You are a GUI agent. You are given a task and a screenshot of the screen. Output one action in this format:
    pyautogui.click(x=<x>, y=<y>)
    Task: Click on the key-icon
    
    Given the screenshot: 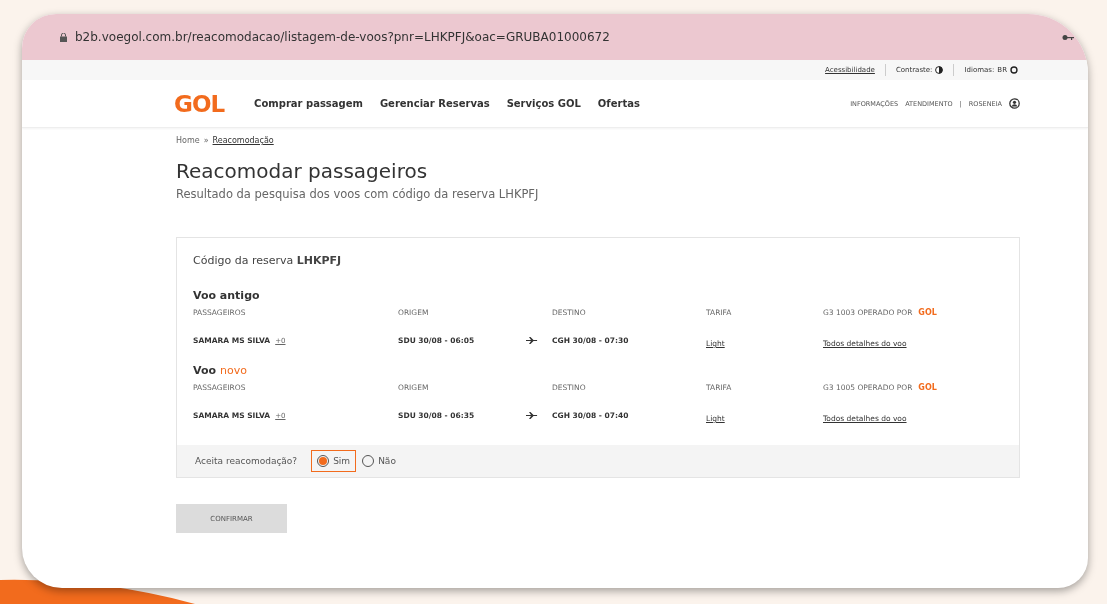 What is the action you would take?
    pyautogui.click(x=1068, y=37)
    